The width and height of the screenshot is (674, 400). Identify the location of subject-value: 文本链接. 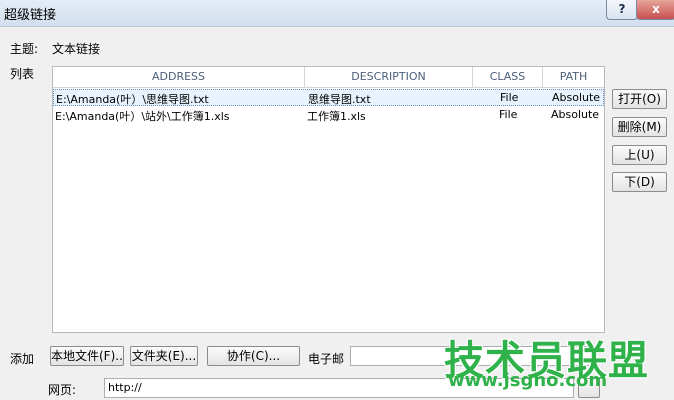
(76, 49).